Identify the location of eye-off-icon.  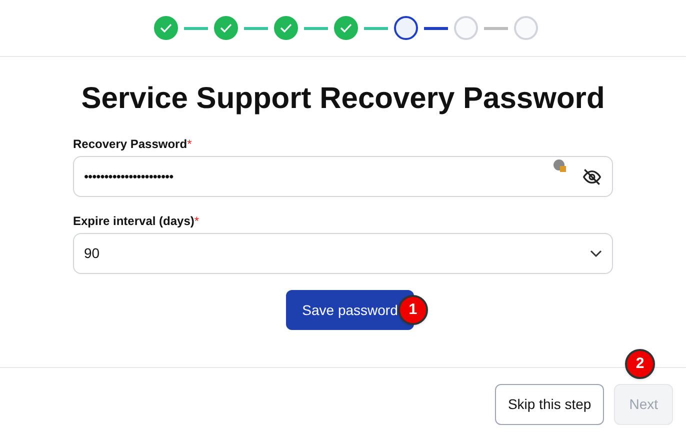
(592, 177).